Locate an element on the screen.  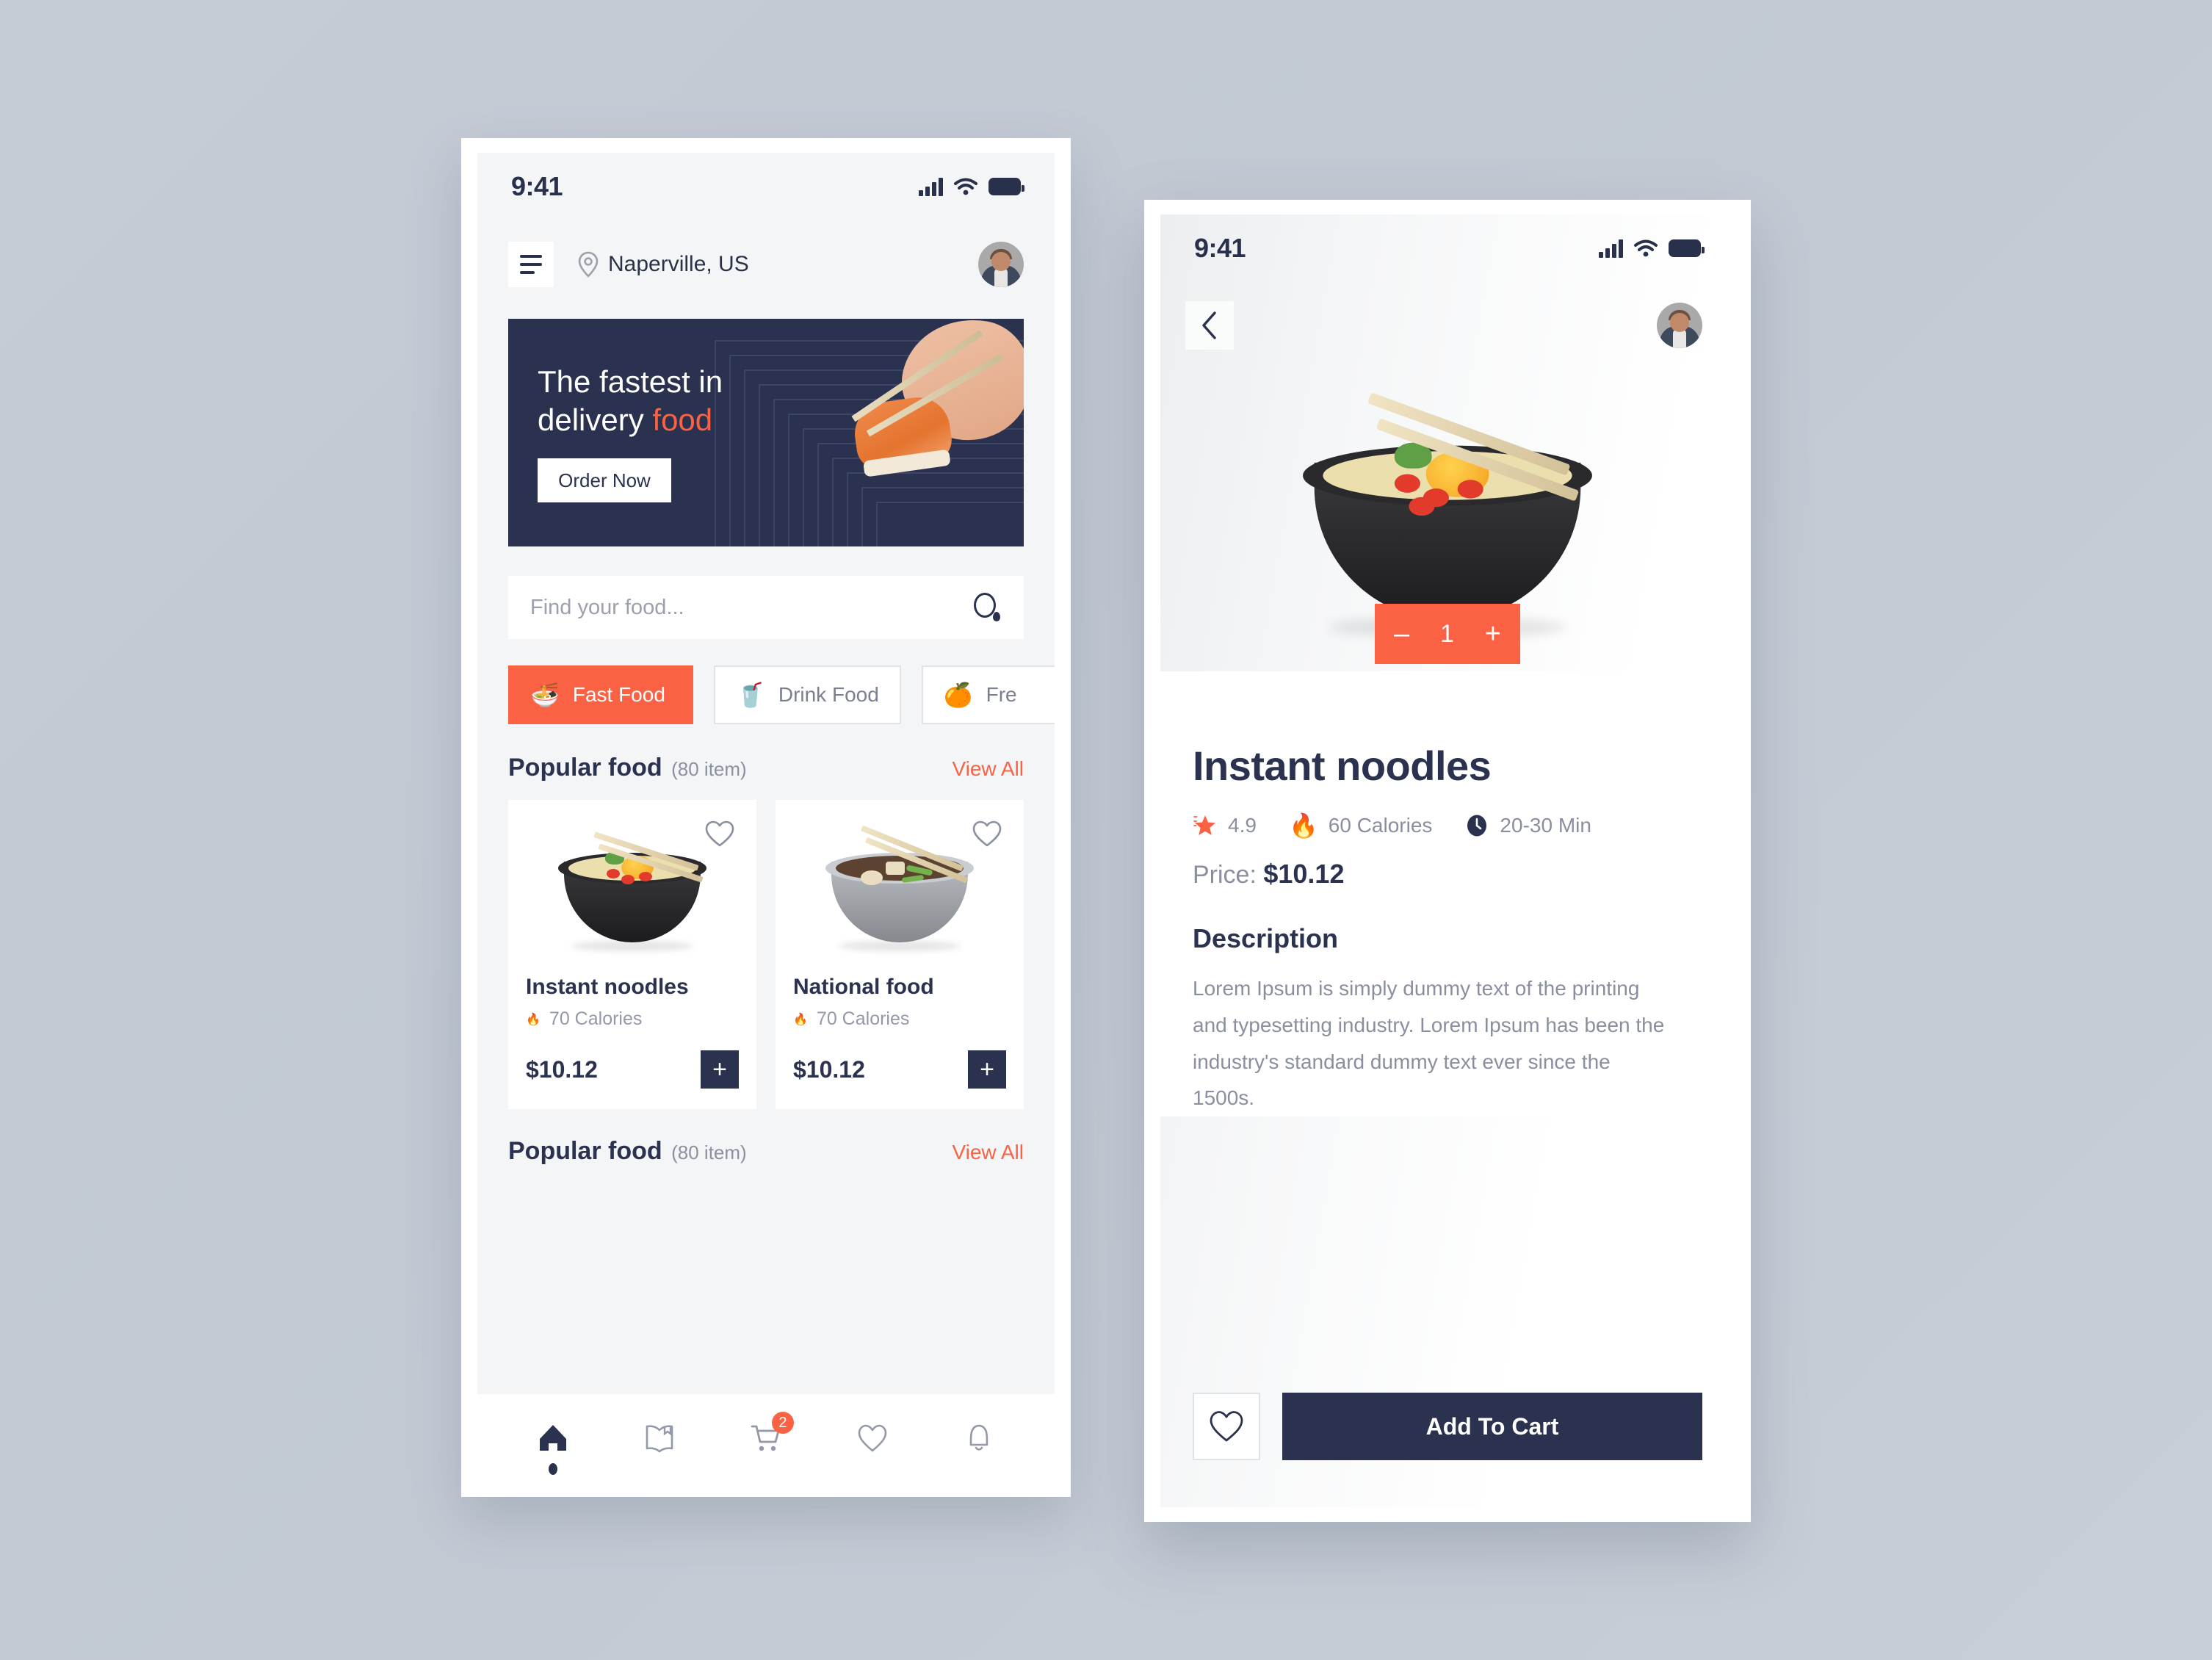
section-title-group: Popular food (80 item) is located at coordinates (627, 768).